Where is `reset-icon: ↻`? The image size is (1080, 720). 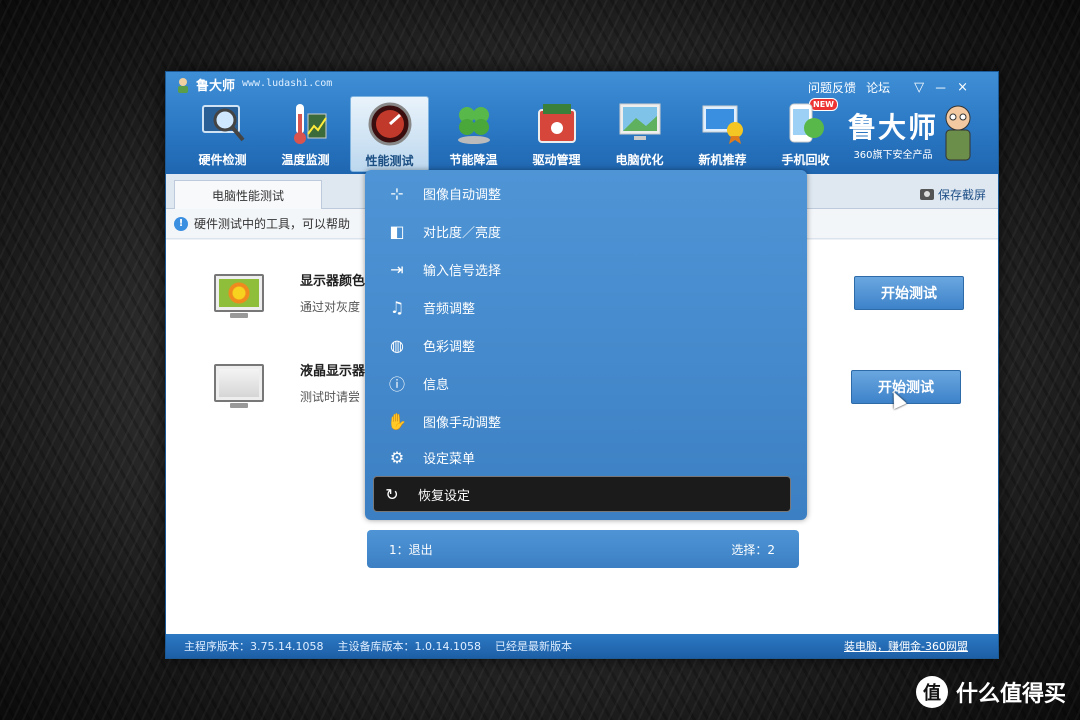
reset-icon: ↻ is located at coordinates (392, 494).